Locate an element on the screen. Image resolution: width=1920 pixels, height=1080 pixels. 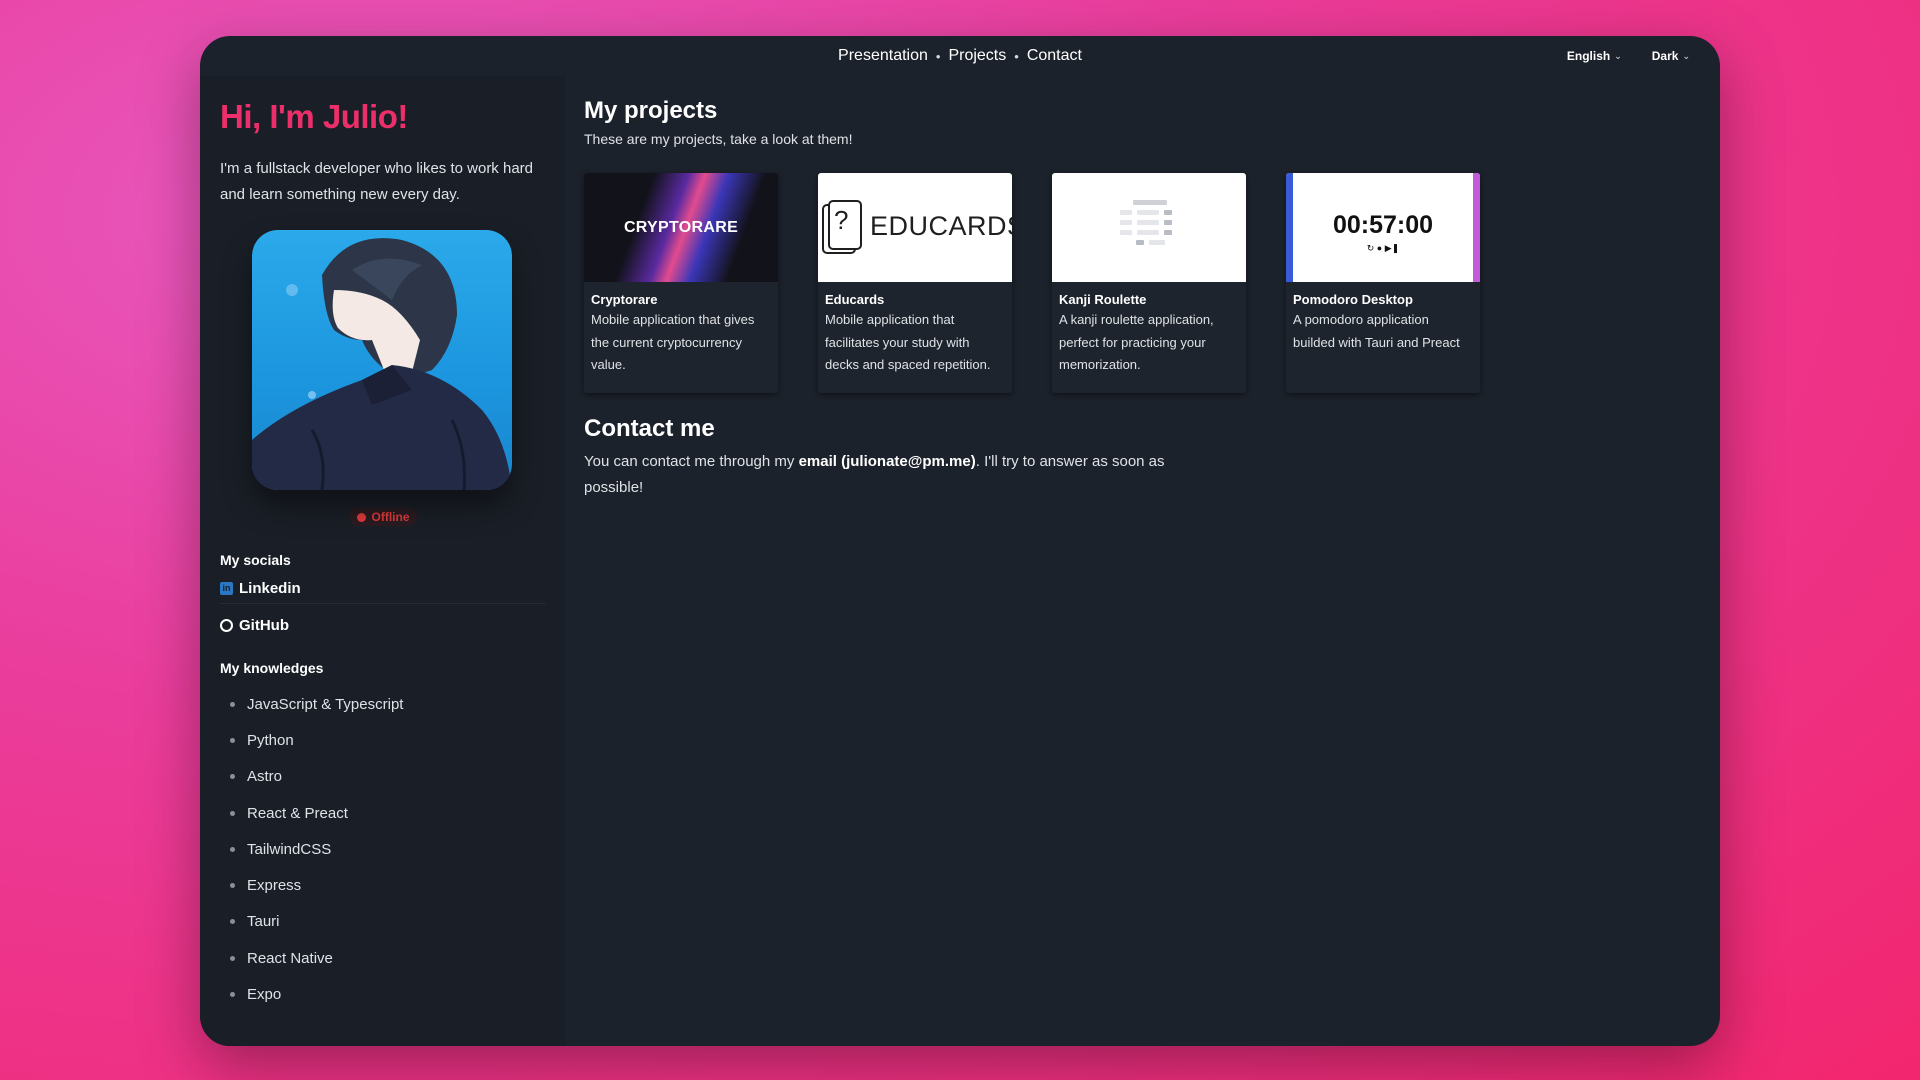
timer-controls-icon: ↻ ● ▶❚ is located at coordinates (1383, 248).